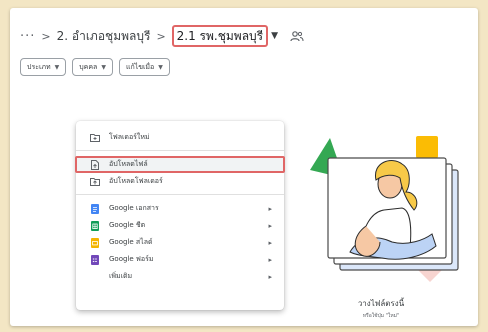  I want to click on filter-bar: ประเภท ▼ บุคคล ▼ แก้ไขเมื่อ ▼, so click(95, 67).